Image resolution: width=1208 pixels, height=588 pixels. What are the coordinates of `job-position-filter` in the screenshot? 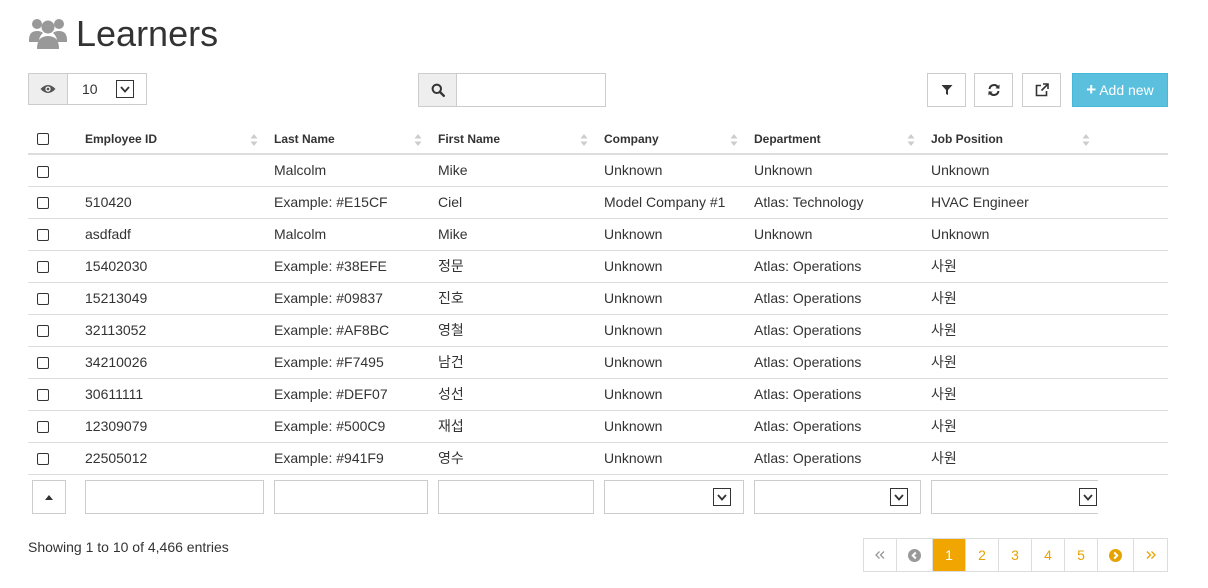 It's located at (1014, 497).